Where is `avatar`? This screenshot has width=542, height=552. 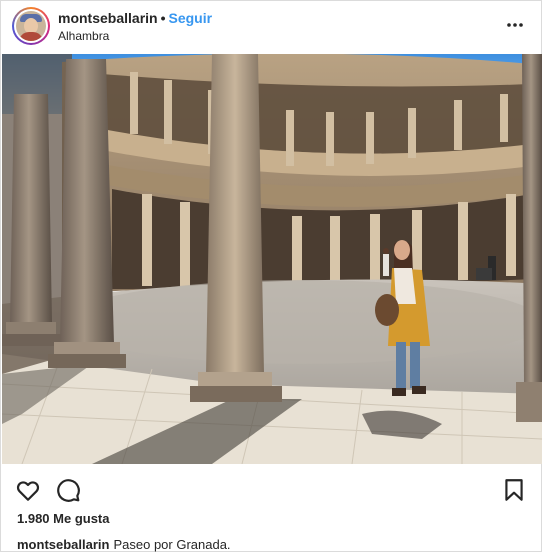 avatar is located at coordinates (31, 26).